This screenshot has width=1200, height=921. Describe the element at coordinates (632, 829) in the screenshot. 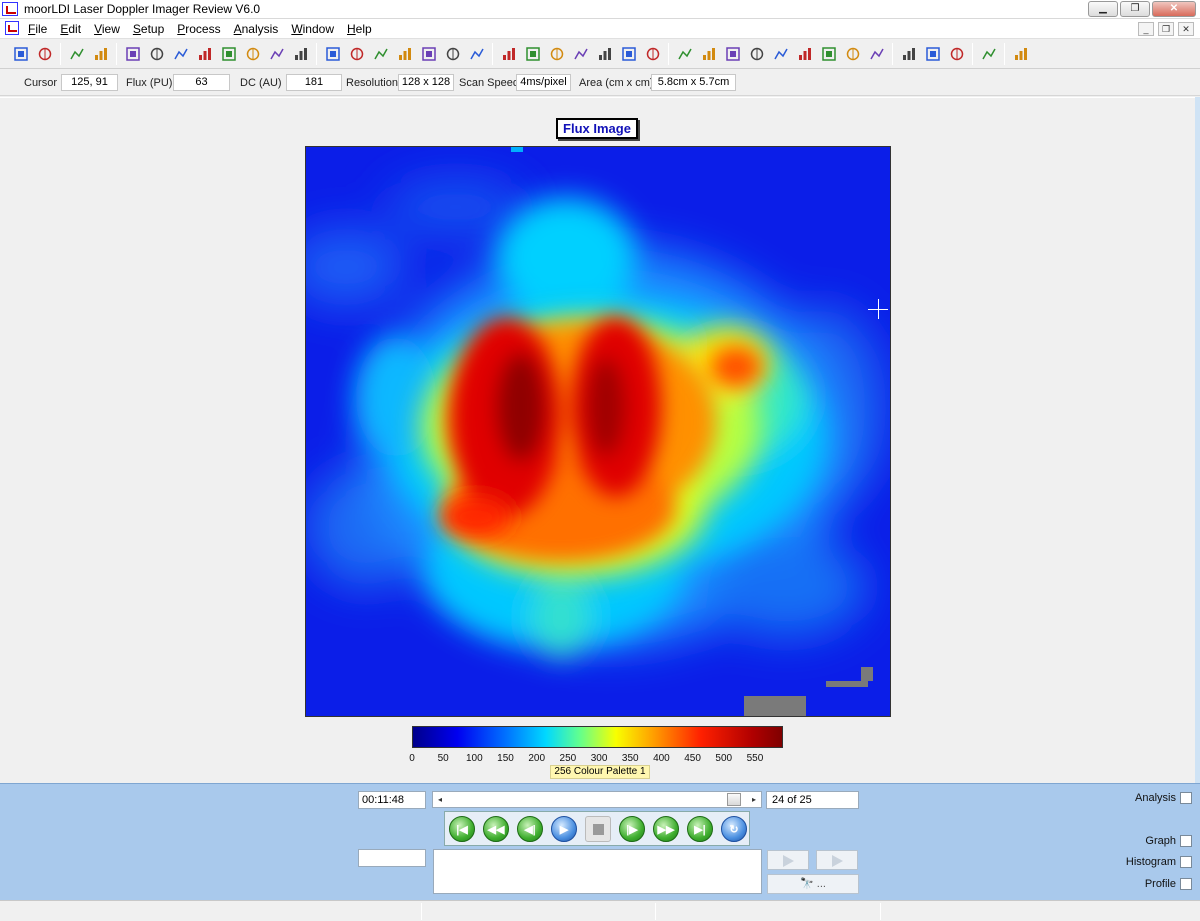

I see `step-forward-button: |▶` at that location.